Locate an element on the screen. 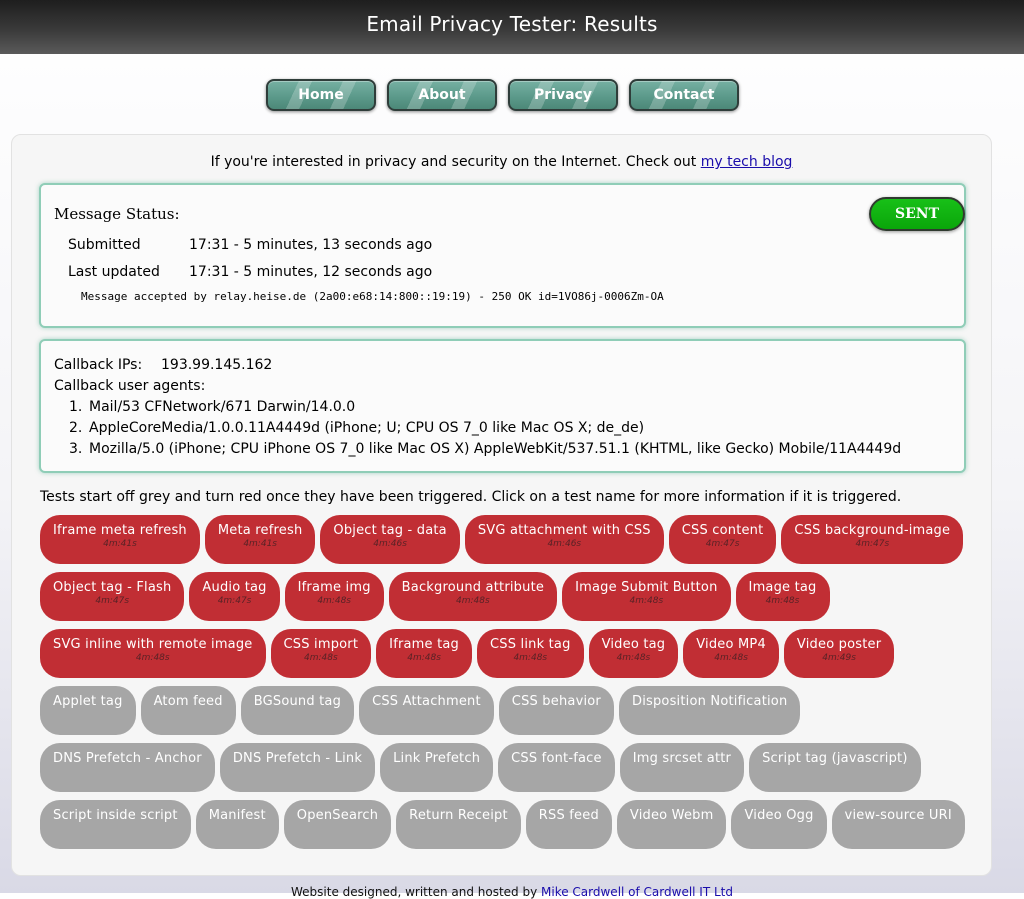 This screenshot has height=899, width=1024. user-agent-item: 1. Mail/53 CFNetwork/671 Darwin/14.0.0 is located at coordinates (212, 407).